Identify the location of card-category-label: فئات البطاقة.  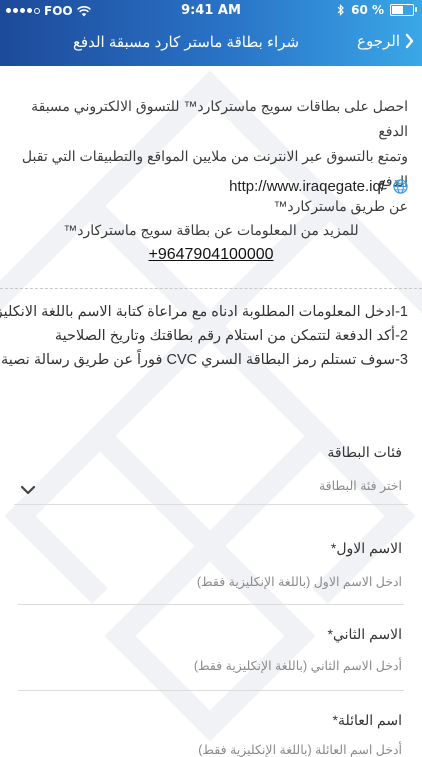
(364, 452).